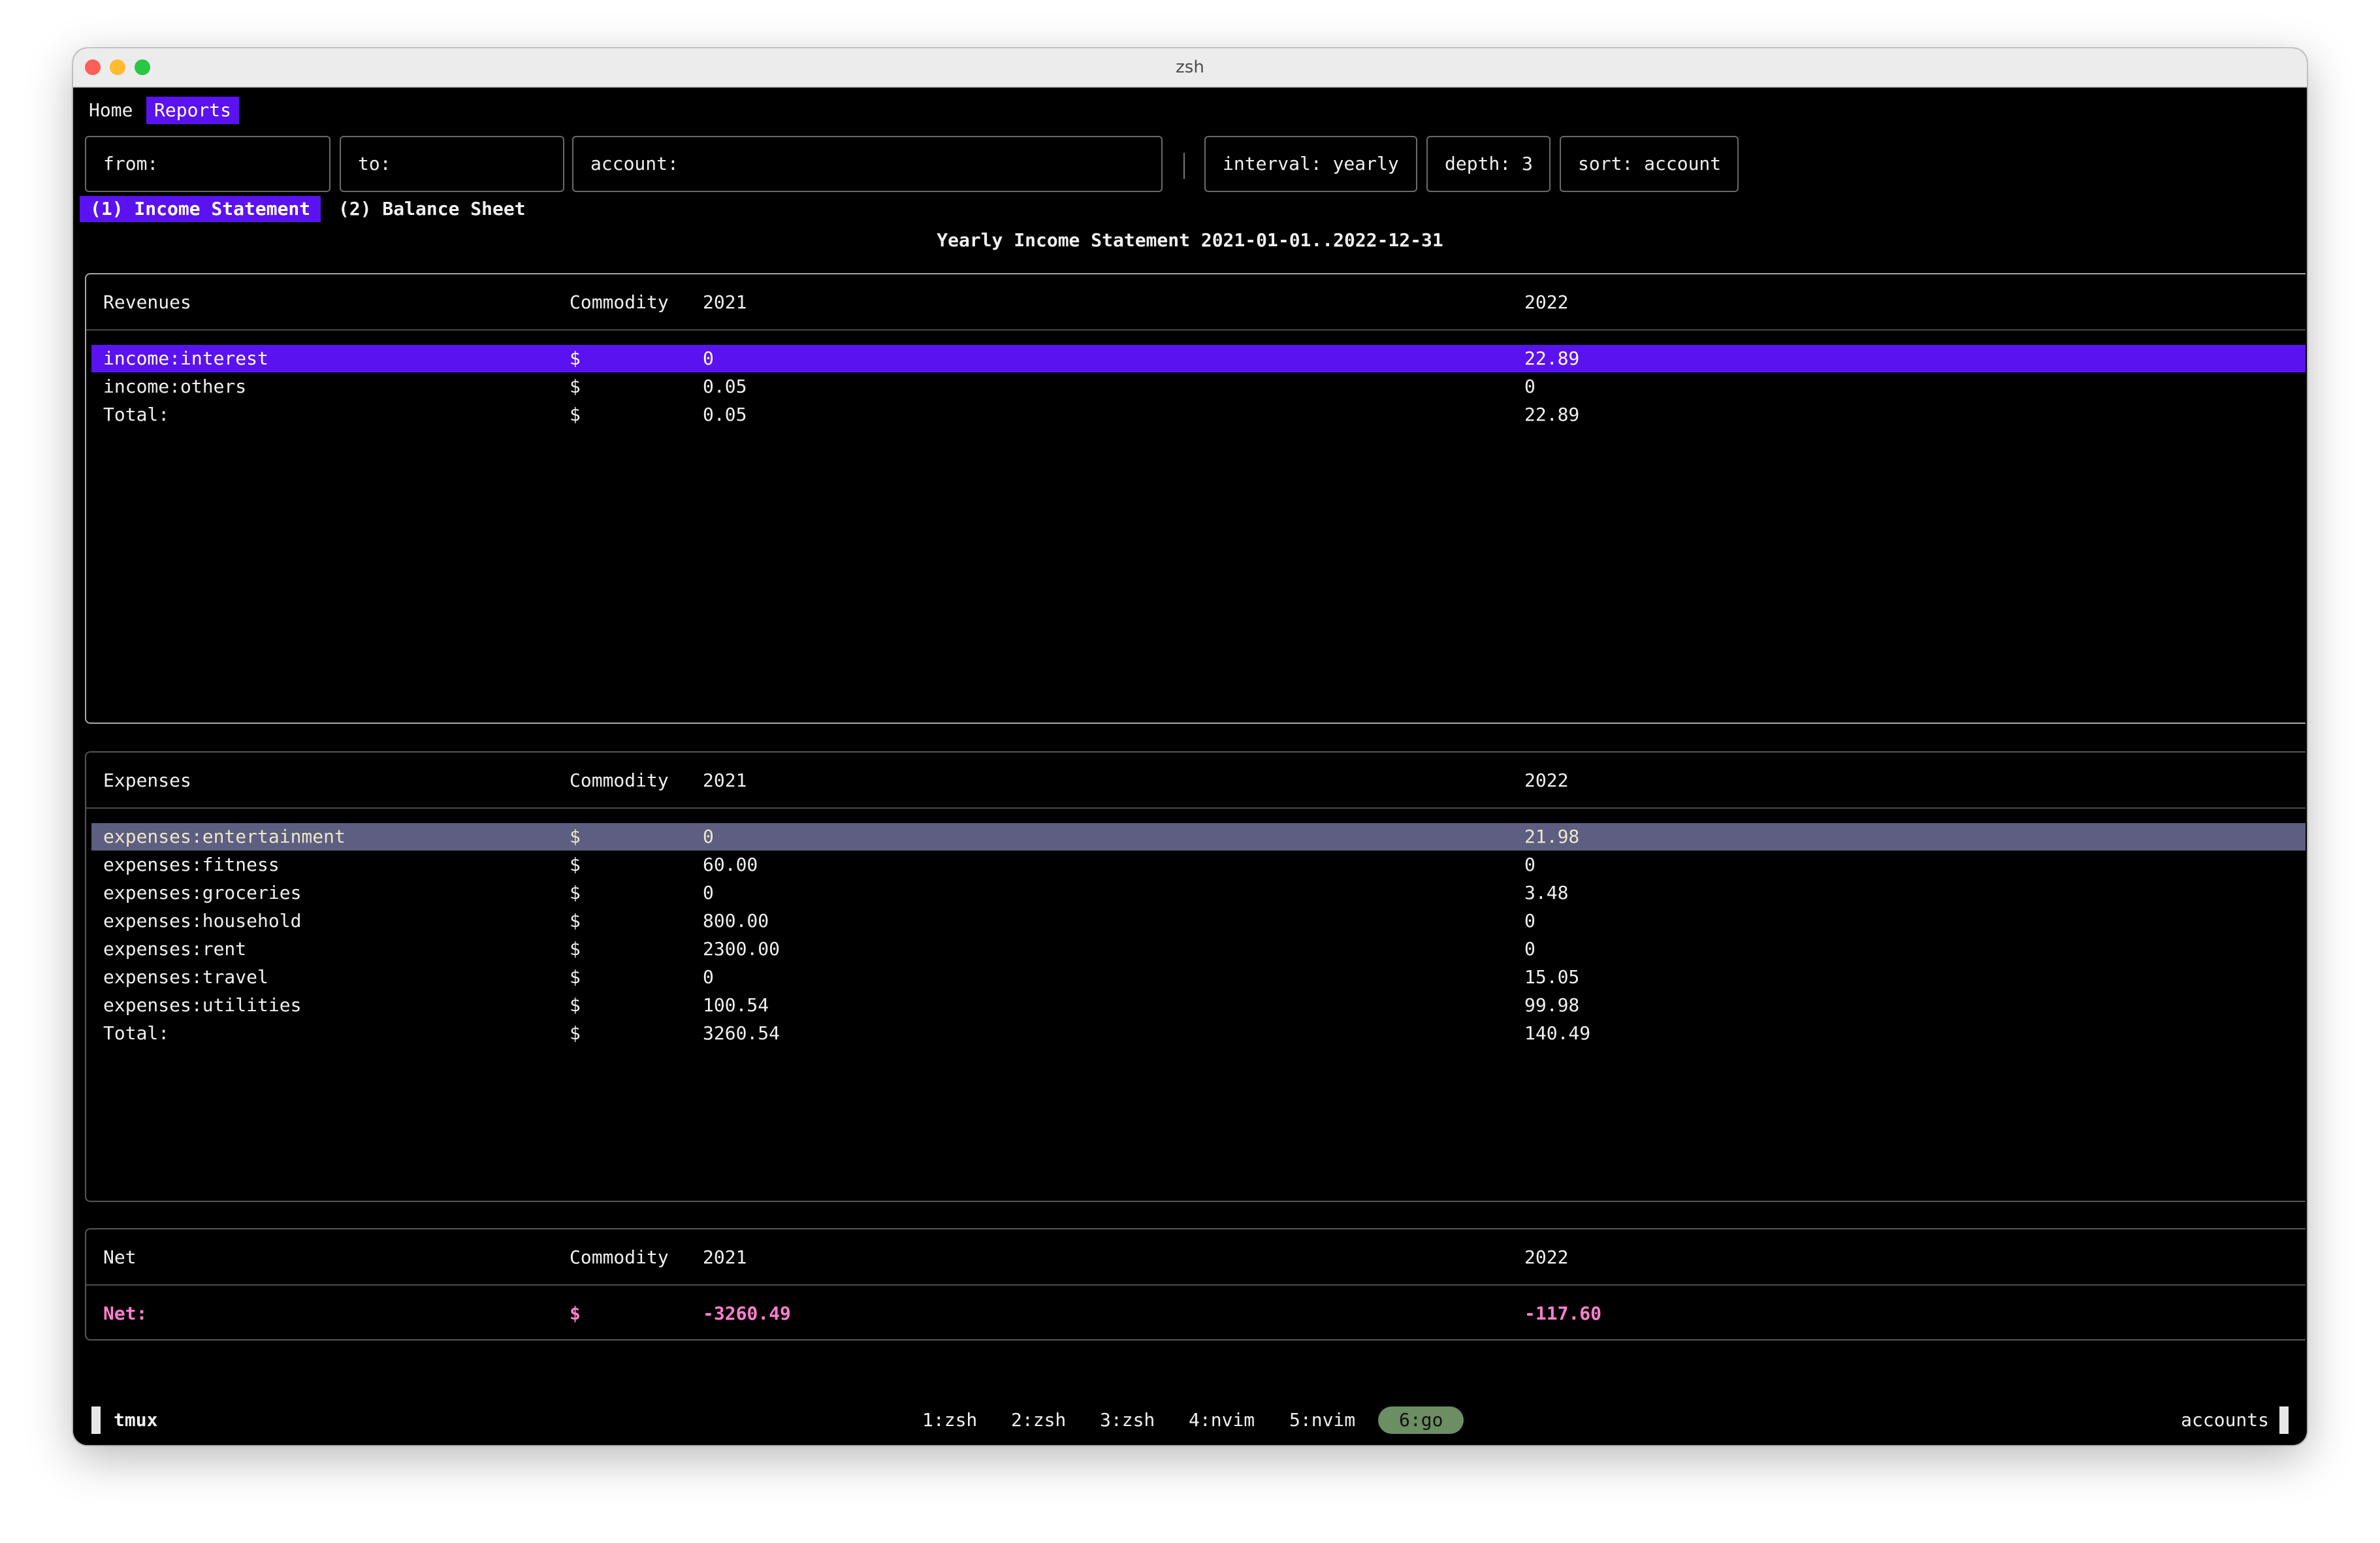  I want to click on value-2022-cell: 21.98, so click(1552, 836).